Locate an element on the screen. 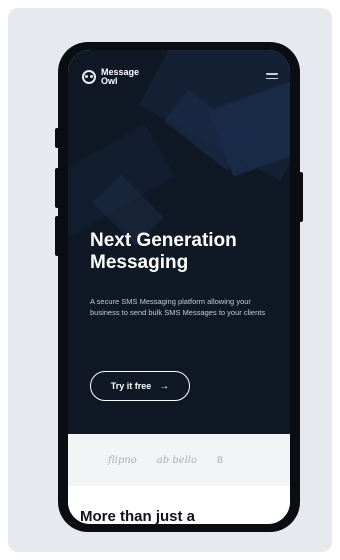  owl-icon is located at coordinates (89, 77).